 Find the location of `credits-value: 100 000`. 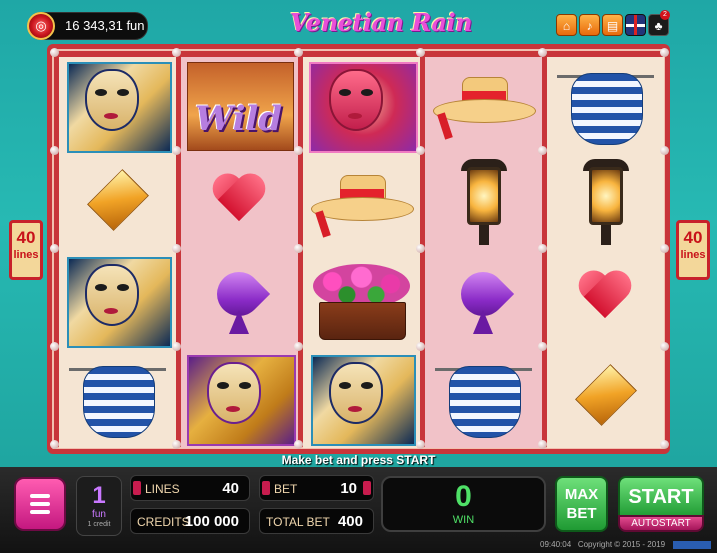

credits-value: 100 000 is located at coordinates (211, 521).